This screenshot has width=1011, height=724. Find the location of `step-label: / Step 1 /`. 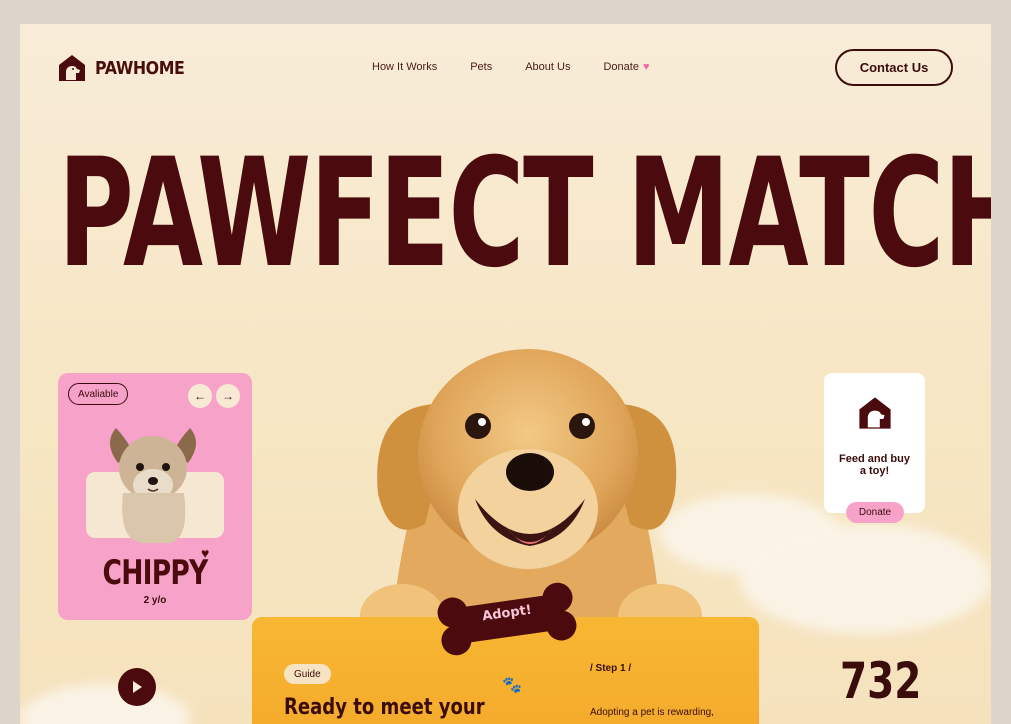

step-label: / Step 1 / is located at coordinates (611, 668).